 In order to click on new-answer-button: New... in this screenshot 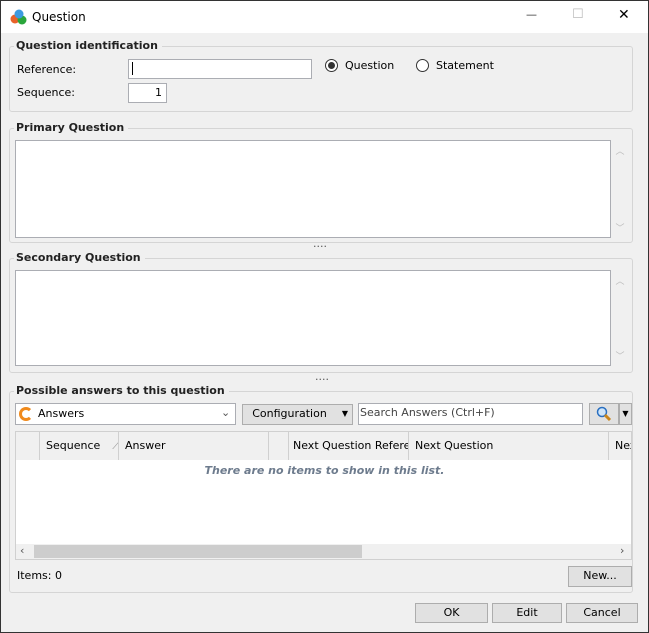, I will do `click(600, 576)`.